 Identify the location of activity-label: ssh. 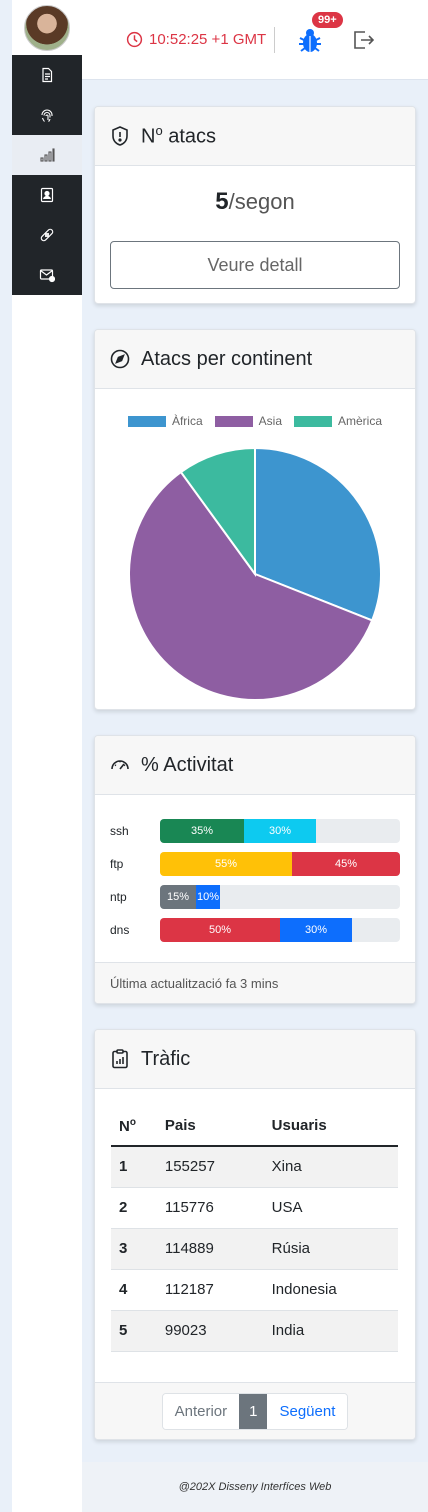
(119, 831).